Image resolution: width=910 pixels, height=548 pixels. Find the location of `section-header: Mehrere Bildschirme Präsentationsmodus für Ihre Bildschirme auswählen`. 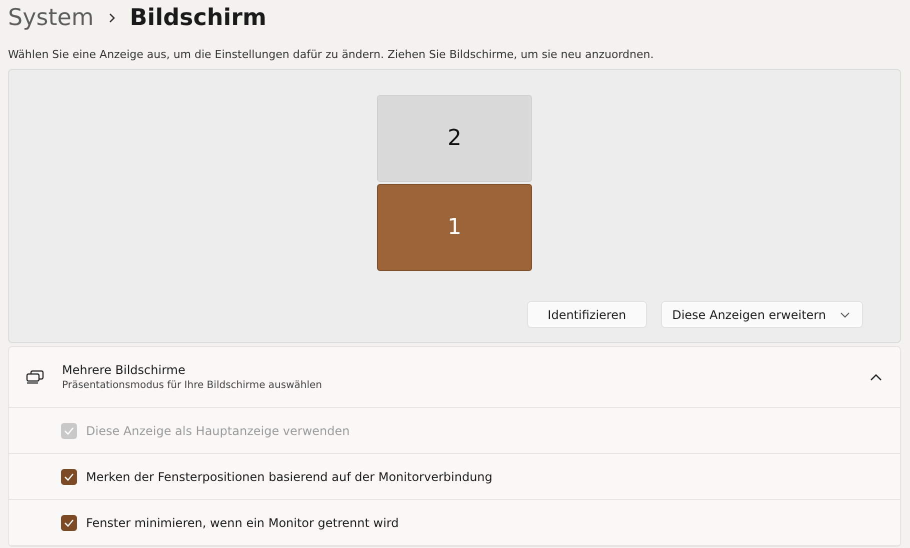

section-header: Mehrere Bildschirme Präsentationsmodus für Ihre Bildschirme auswählen is located at coordinates (454, 377).